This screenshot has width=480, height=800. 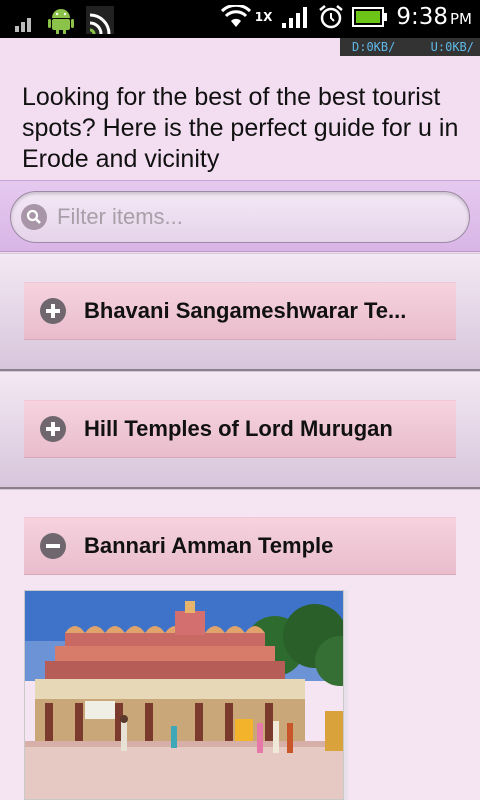 What do you see at coordinates (263, 17) in the screenshot?
I see `network-type-label: 1X` at bounding box center [263, 17].